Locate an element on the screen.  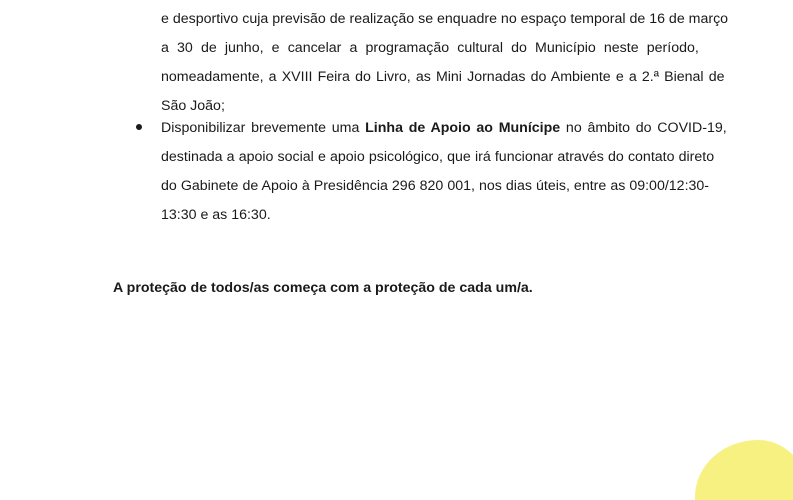
bullet-prefix: Disponibilizar brevemente uma is located at coordinates (263, 128).